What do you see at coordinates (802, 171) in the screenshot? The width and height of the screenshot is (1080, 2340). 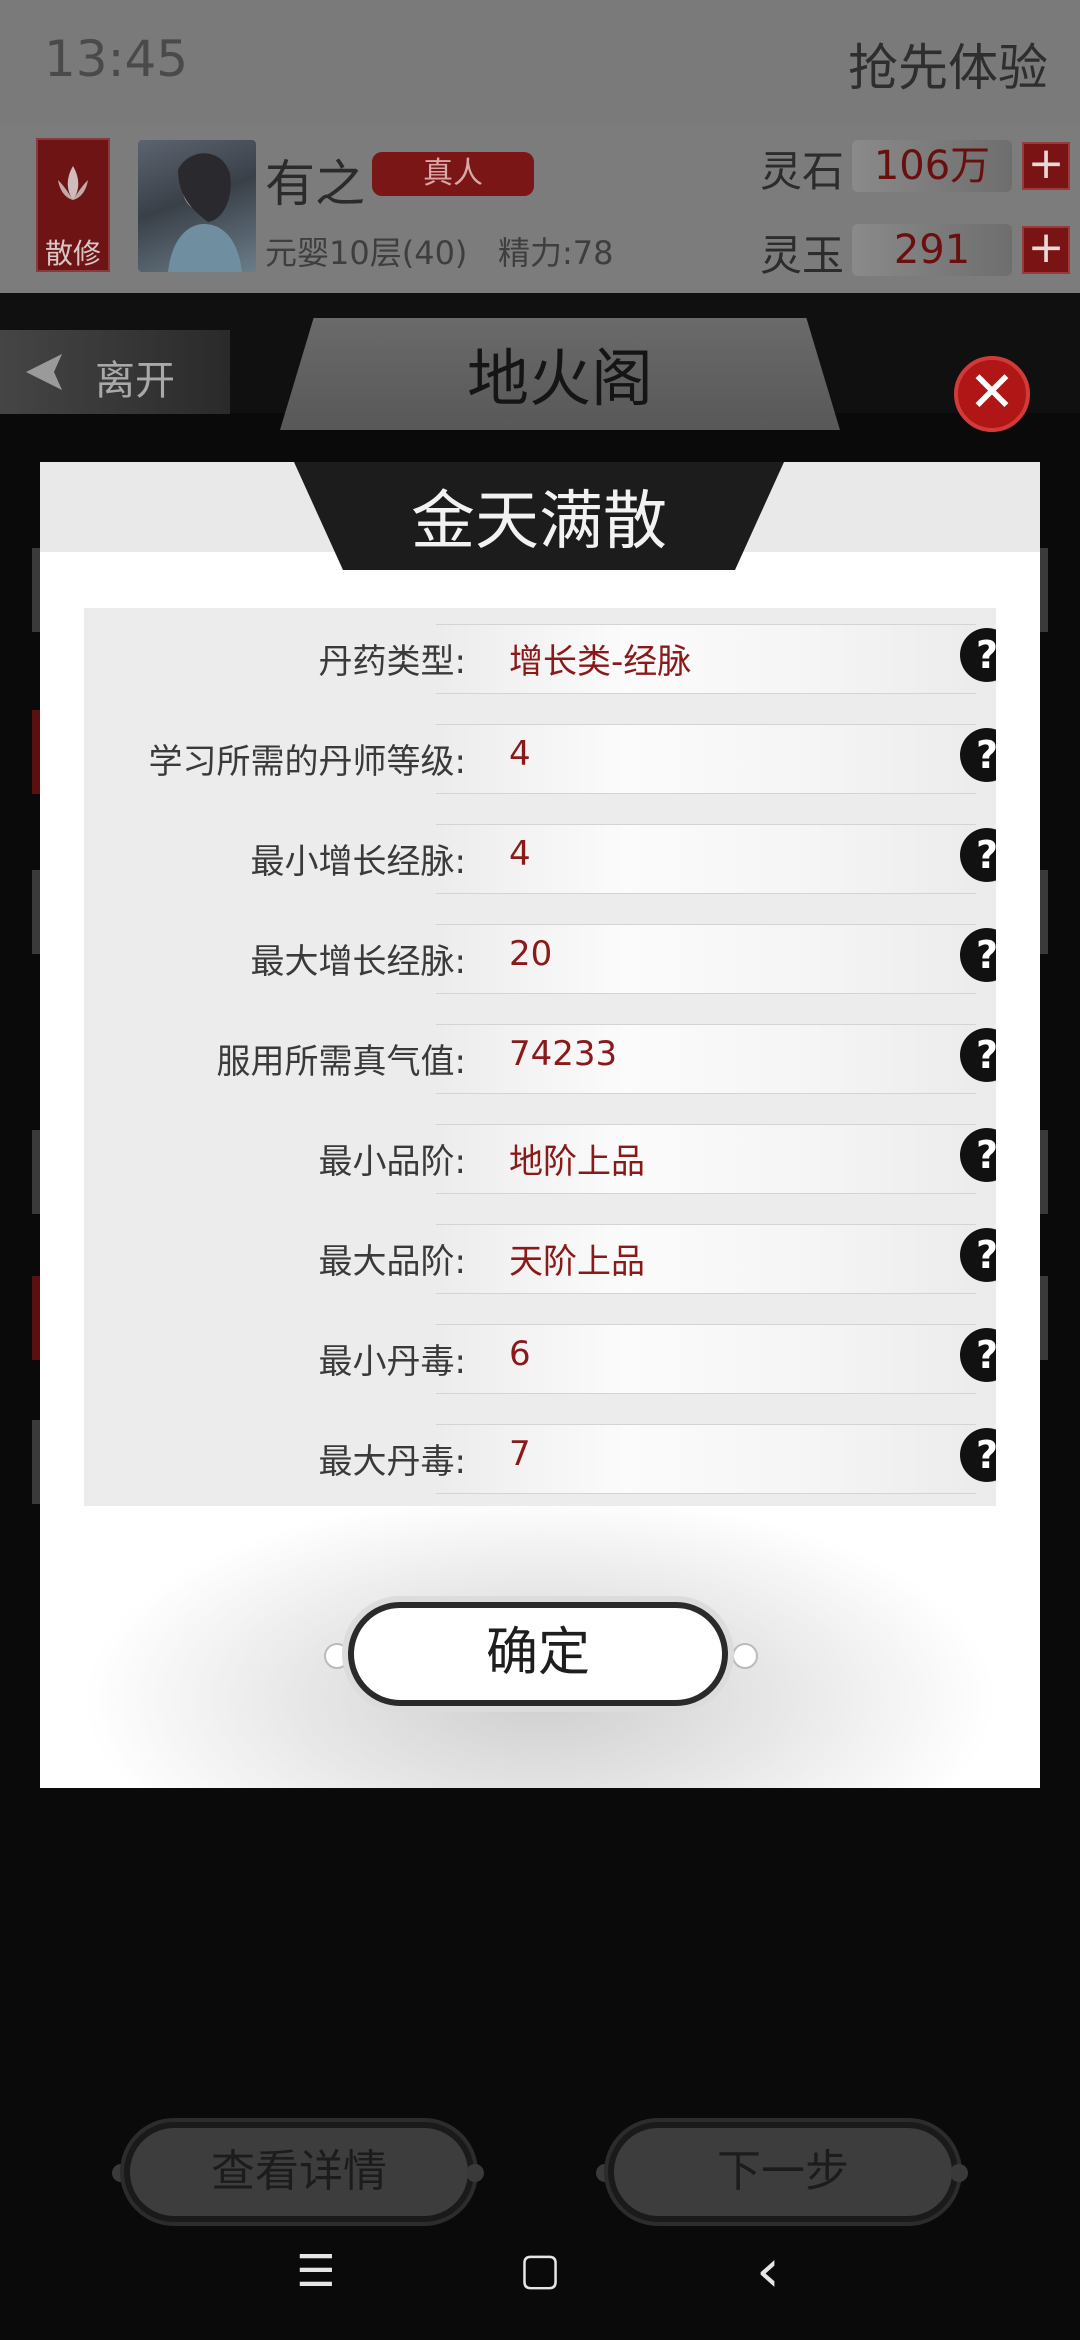 I see `spirit-stone-label: 灵石` at bounding box center [802, 171].